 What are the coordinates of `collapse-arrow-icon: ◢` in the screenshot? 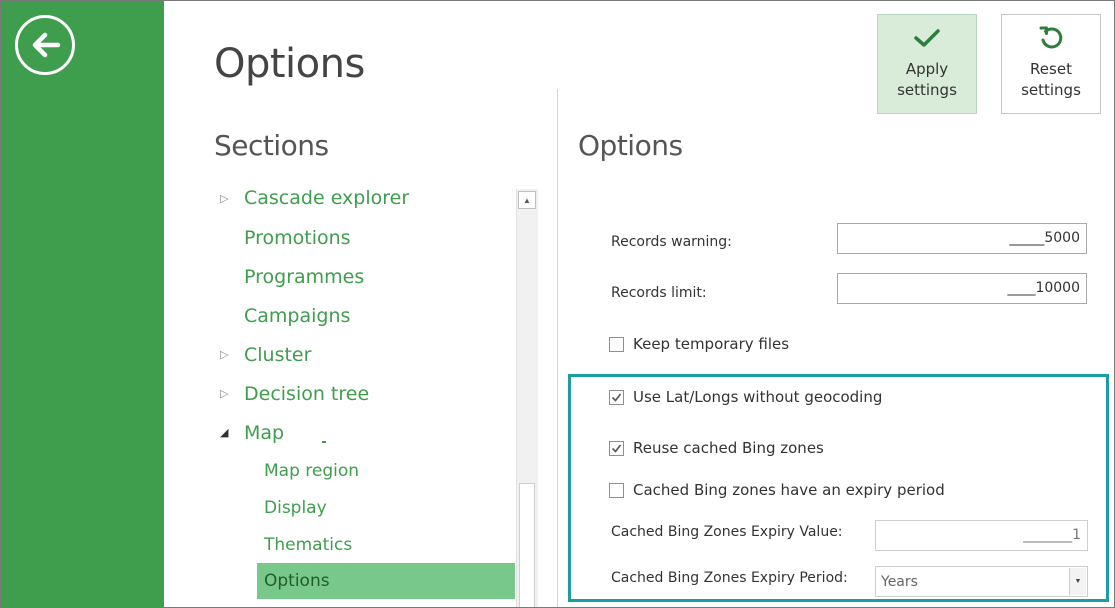 It's located at (224, 432).